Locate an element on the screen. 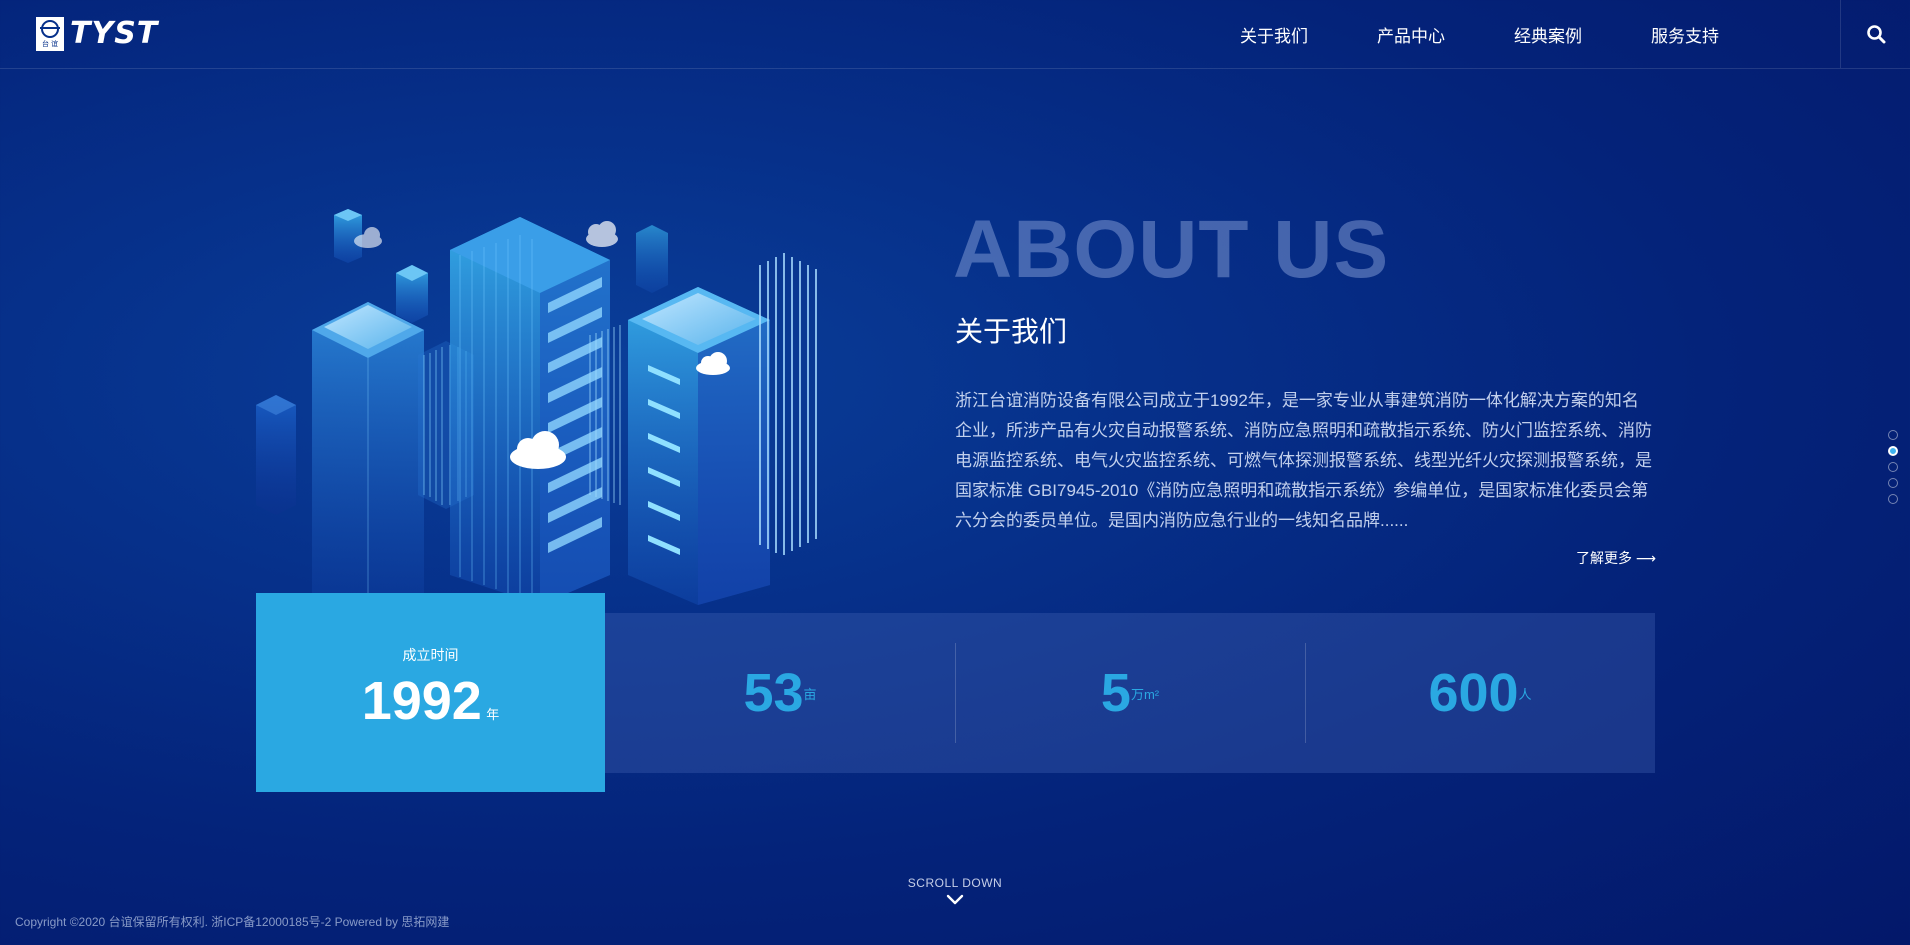 This screenshot has height=945, width=1910. stat-land-area-unit: 亩 is located at coordinates (810, 694).